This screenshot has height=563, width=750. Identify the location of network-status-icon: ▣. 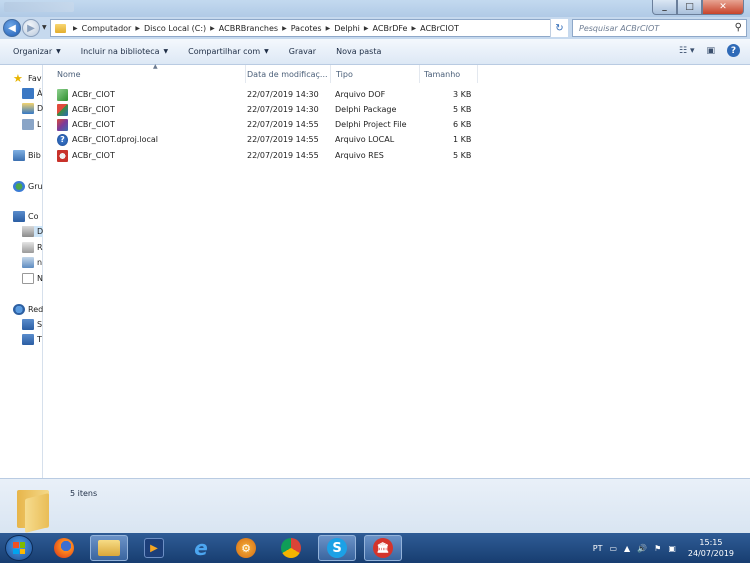
(672, 548).